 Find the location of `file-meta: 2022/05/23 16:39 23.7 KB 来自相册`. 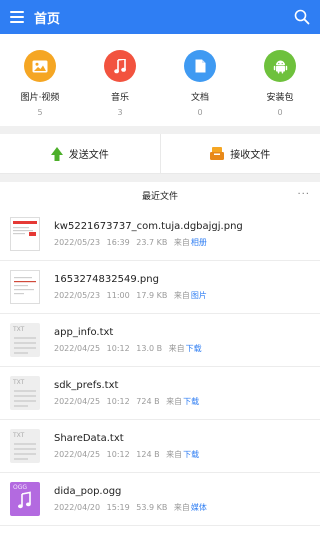

file-meta: 2022/05/23 16:39 23.7 KB 来自相册 is located at coordinates (182, 242).